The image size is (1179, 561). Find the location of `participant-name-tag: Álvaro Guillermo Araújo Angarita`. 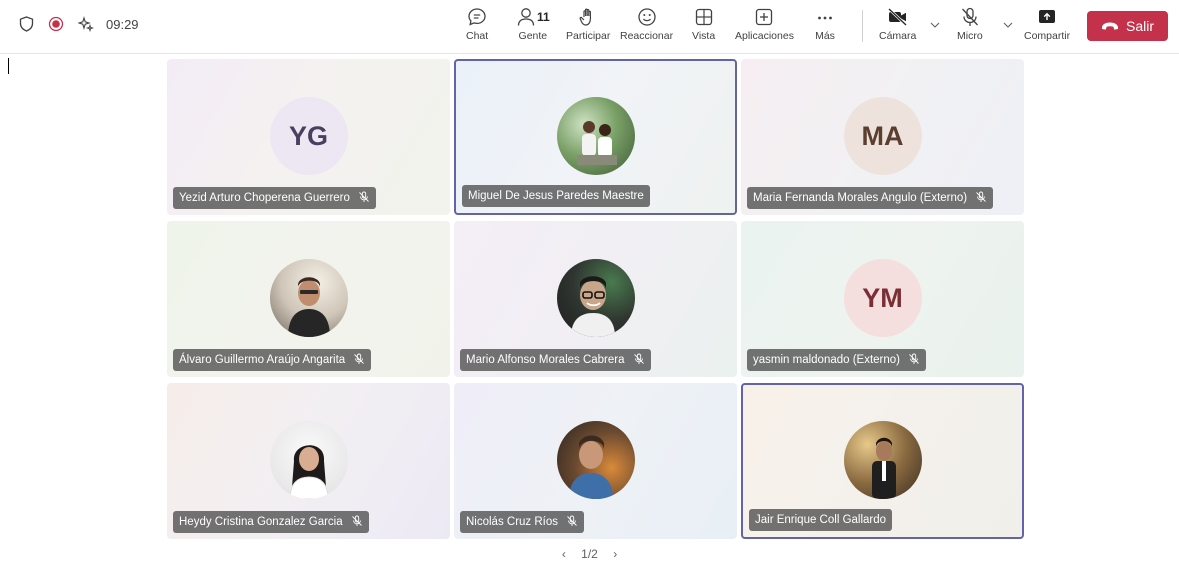

participant-name-tag: Álvaro Guillermo Araújo Angarita is located at coordinates (272, 360).